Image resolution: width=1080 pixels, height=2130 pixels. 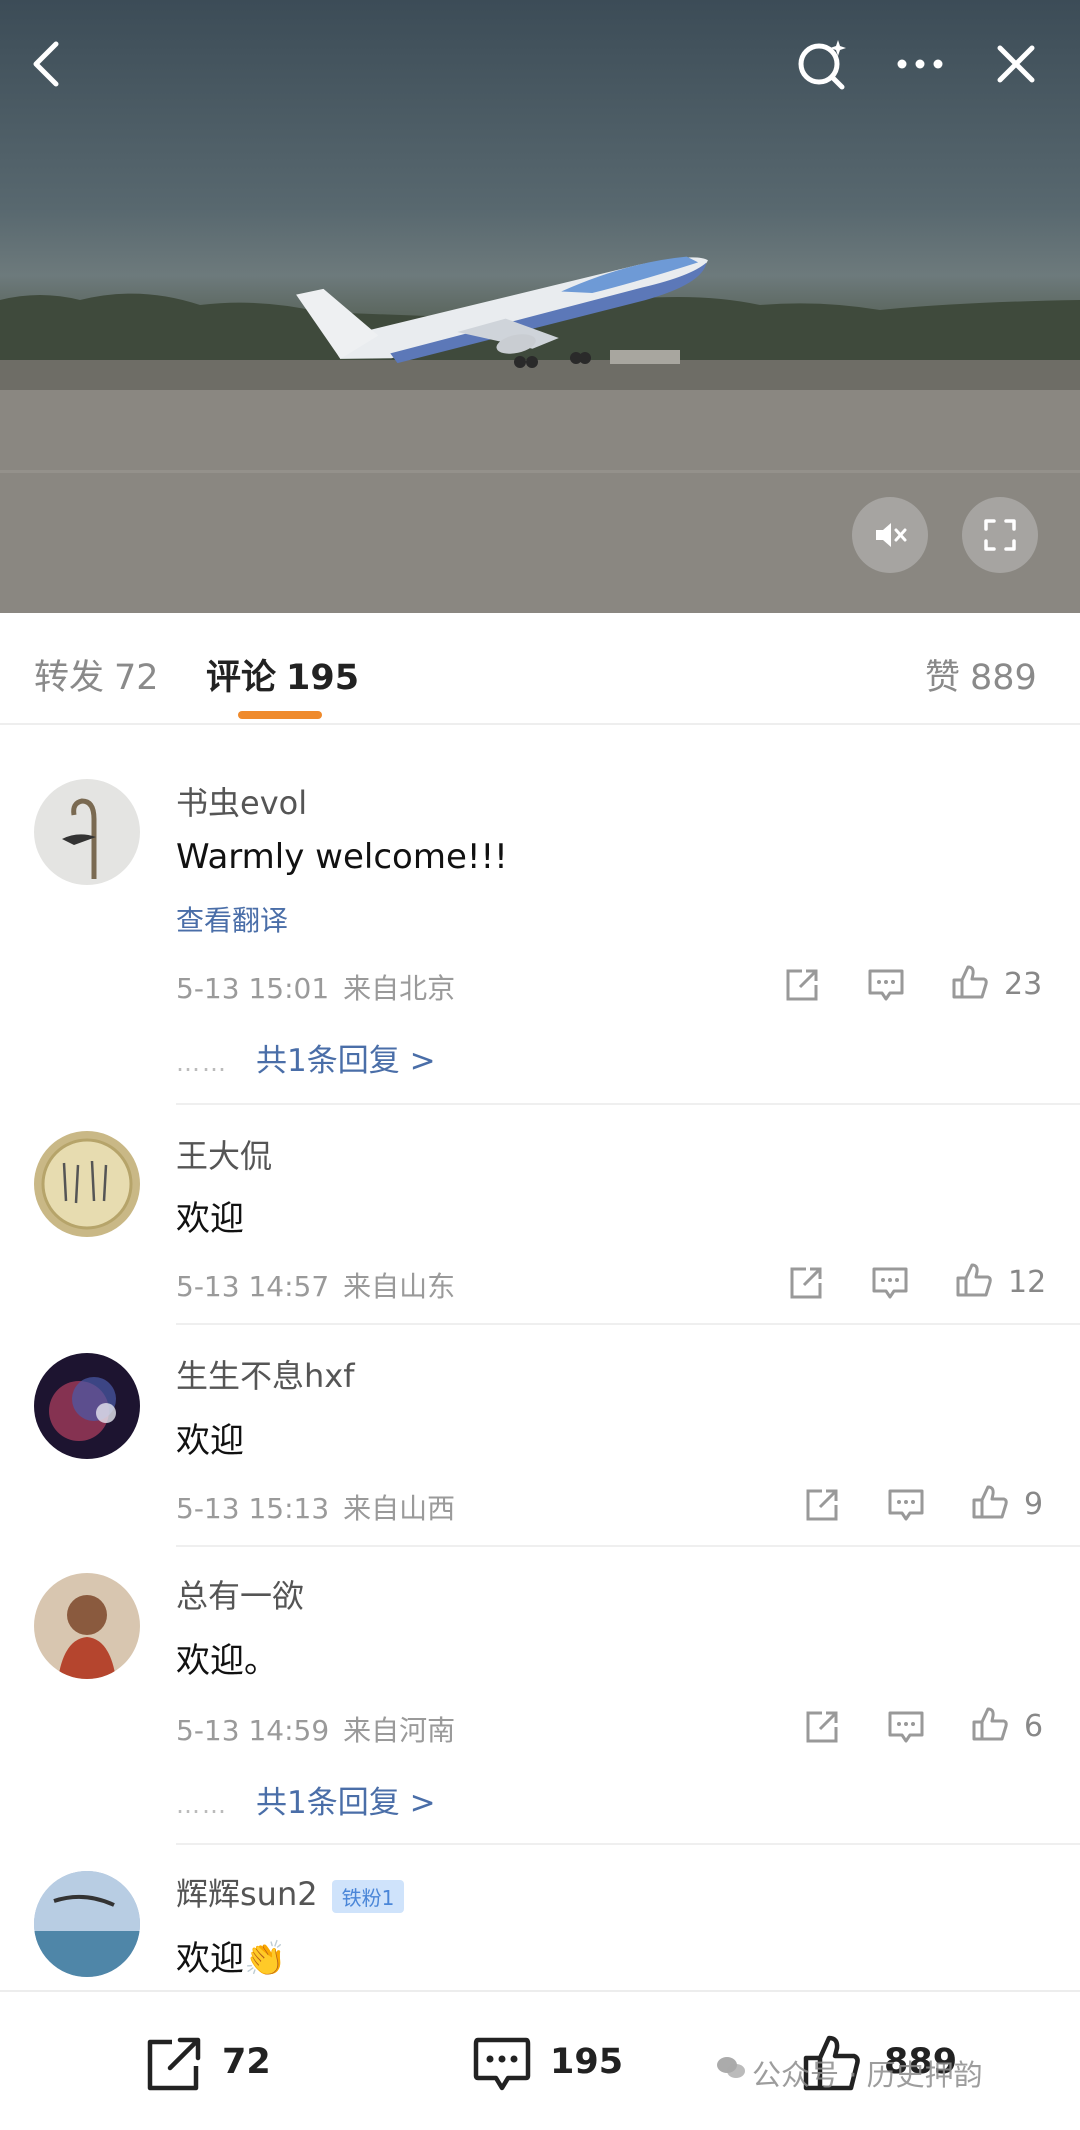 I want to click on comment-meta: 5-13 15:13 来自山西, so click(x=315, y=1507).